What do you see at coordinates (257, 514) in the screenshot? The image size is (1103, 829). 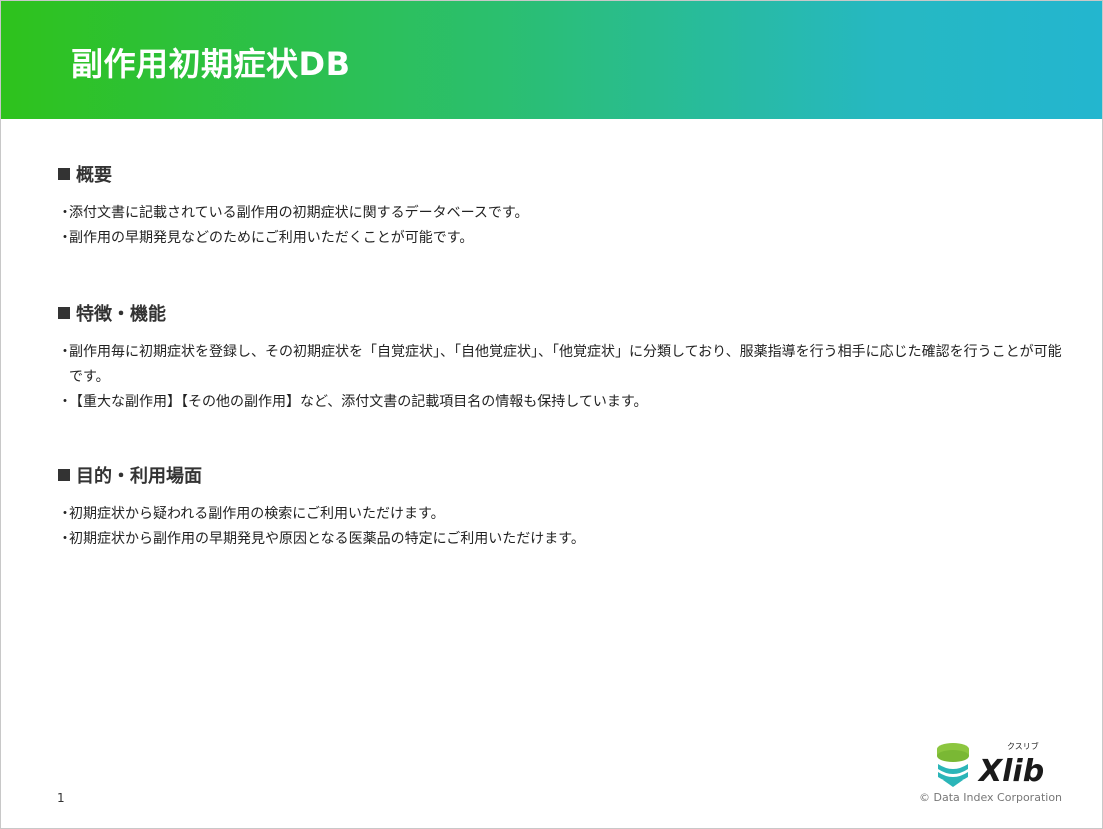 I see `list-item-text: 初期症状から疑われる副作用の検索にご利用いただけます。` at bounding box center [257, 514].